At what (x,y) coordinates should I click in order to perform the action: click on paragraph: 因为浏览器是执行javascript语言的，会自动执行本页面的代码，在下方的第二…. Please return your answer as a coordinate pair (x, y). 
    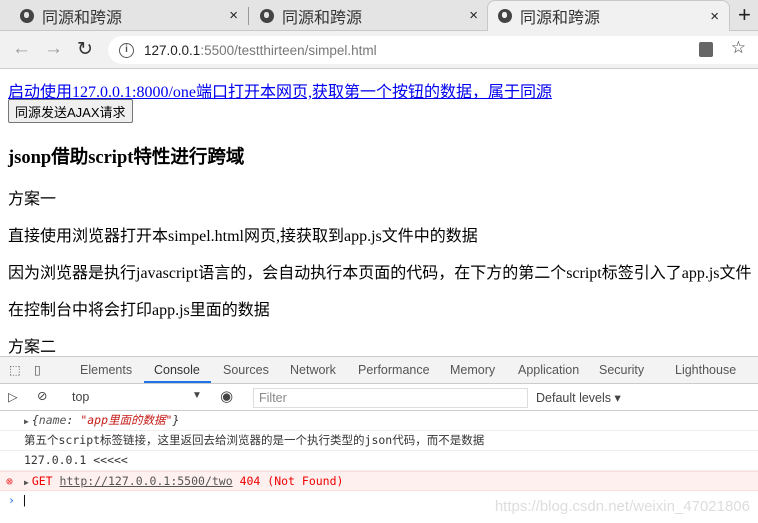
    Looking at the image, I should click on (380, 273).